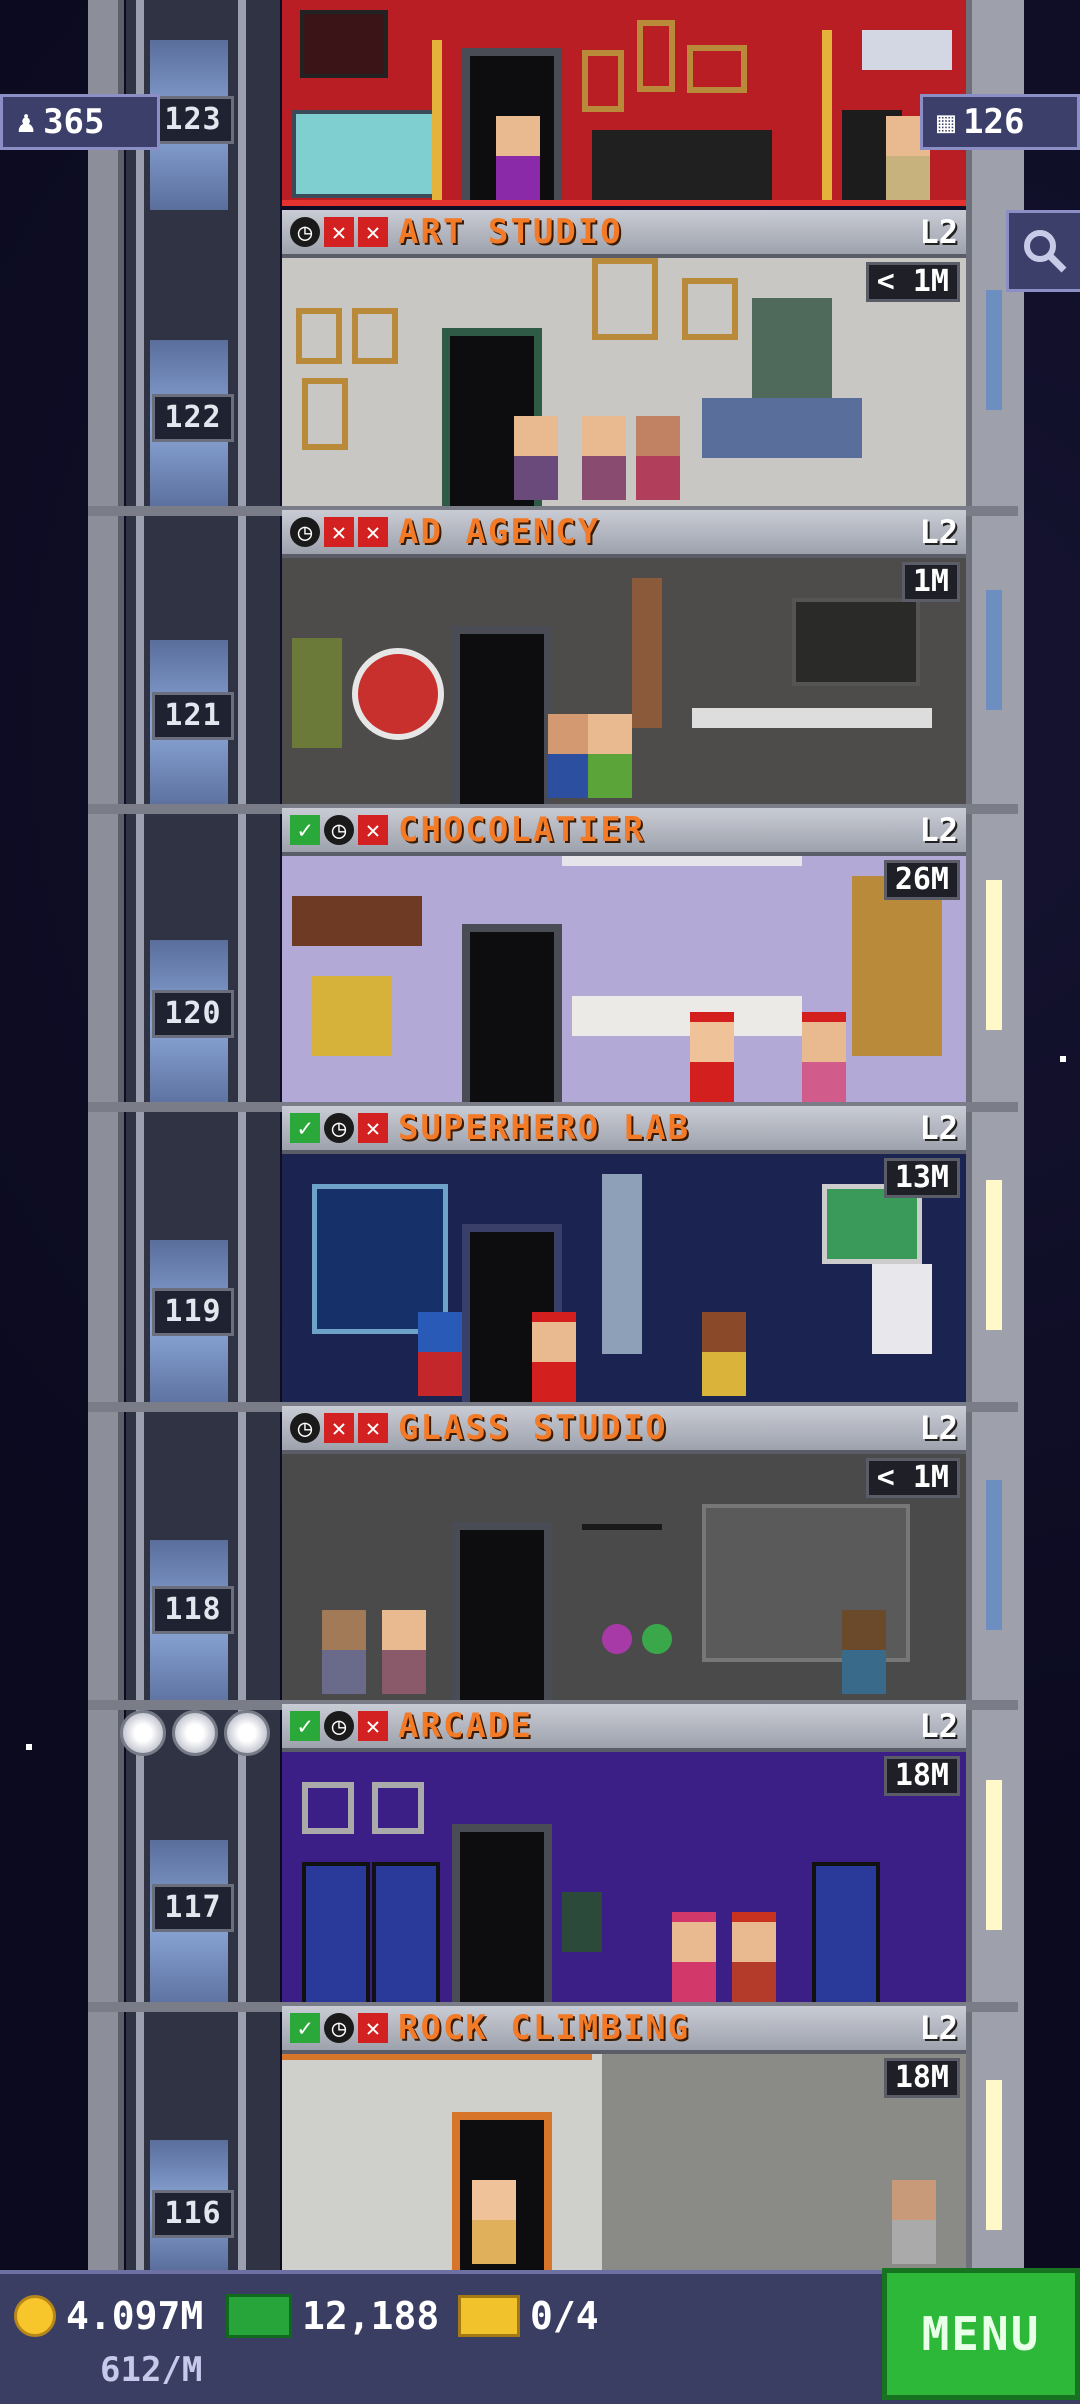 Image resolution: width=1080 pixels, height=2404 pixels. I want to click on floor-header: ✓ ◷ ✕ ROCK CLIMBING L2, so click(624, 2030).